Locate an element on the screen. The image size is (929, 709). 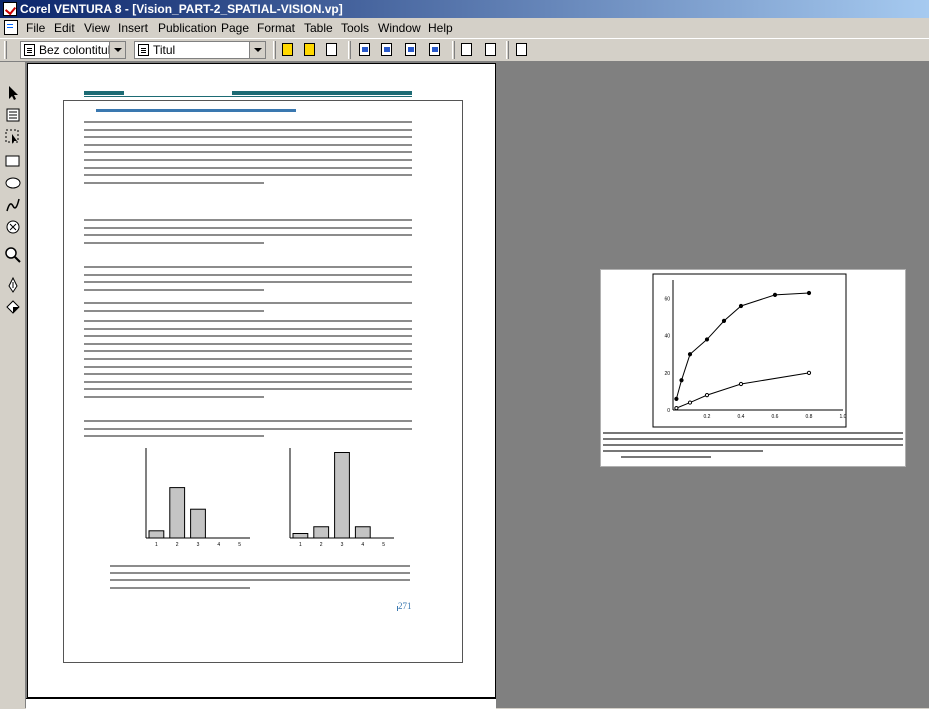
frame-settings-button is located at coordinates (310, 50).